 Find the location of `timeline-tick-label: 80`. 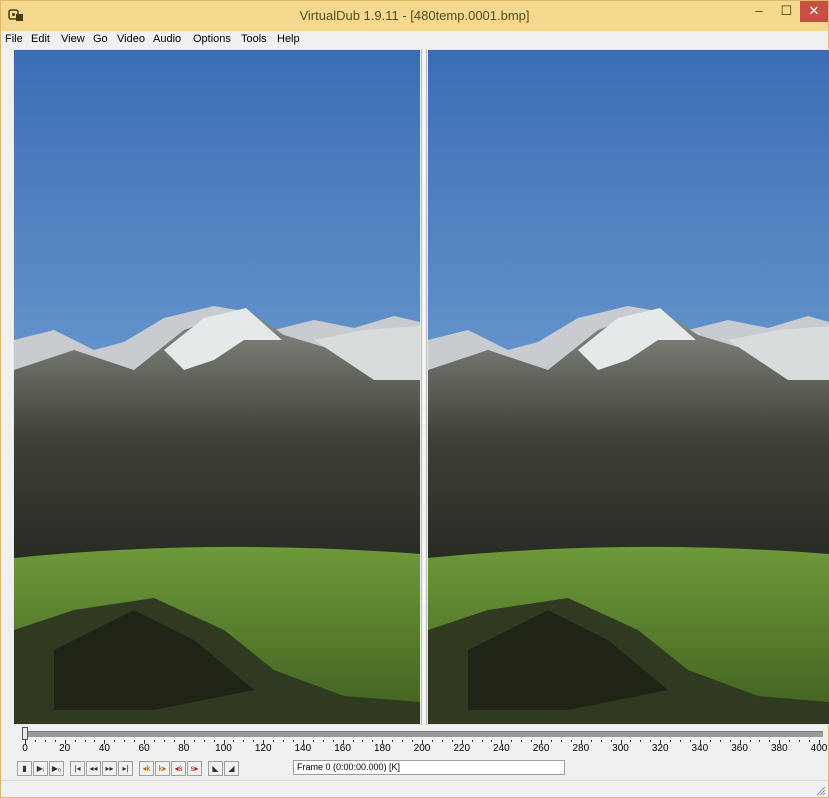

timeline-tick-label: 80 is located at coordinates (184, 748).